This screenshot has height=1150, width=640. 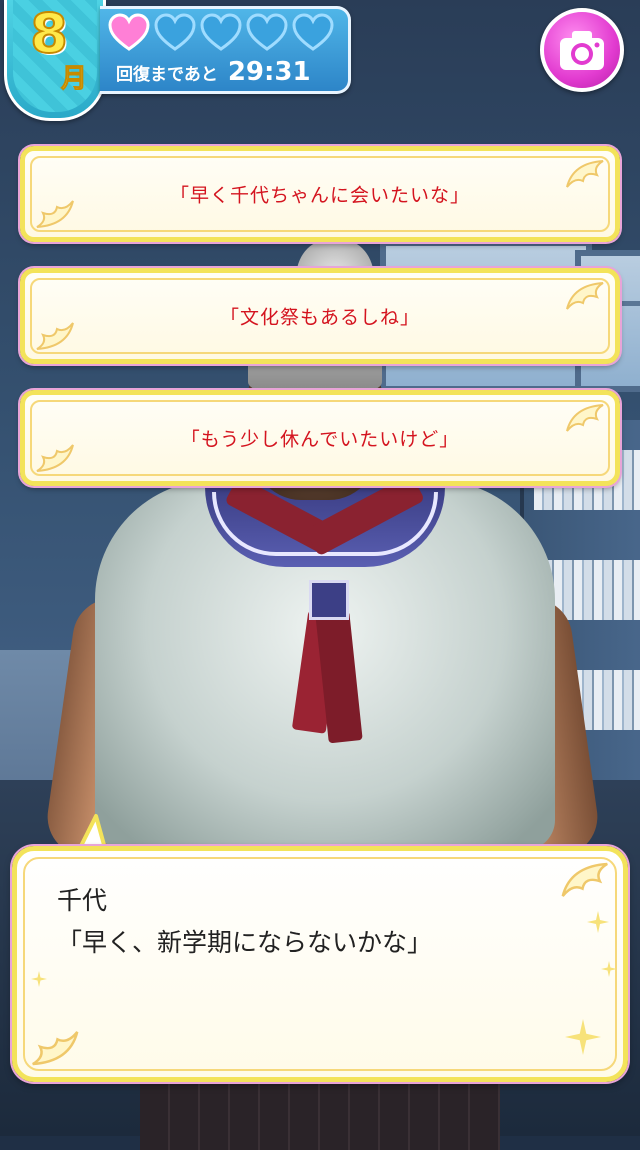 What do you see at coordinates (82, 900) in the screenshot?
I see `speaker-name: 千代` at bounding box center [82, 900].